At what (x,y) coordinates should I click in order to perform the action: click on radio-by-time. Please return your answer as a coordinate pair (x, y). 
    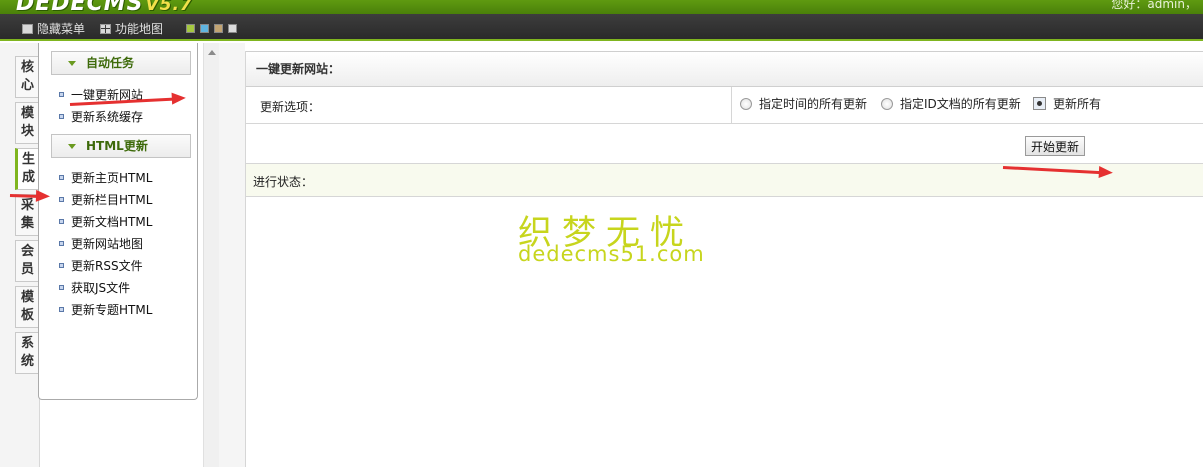
    Looking at the image, I should click on (746, 103).